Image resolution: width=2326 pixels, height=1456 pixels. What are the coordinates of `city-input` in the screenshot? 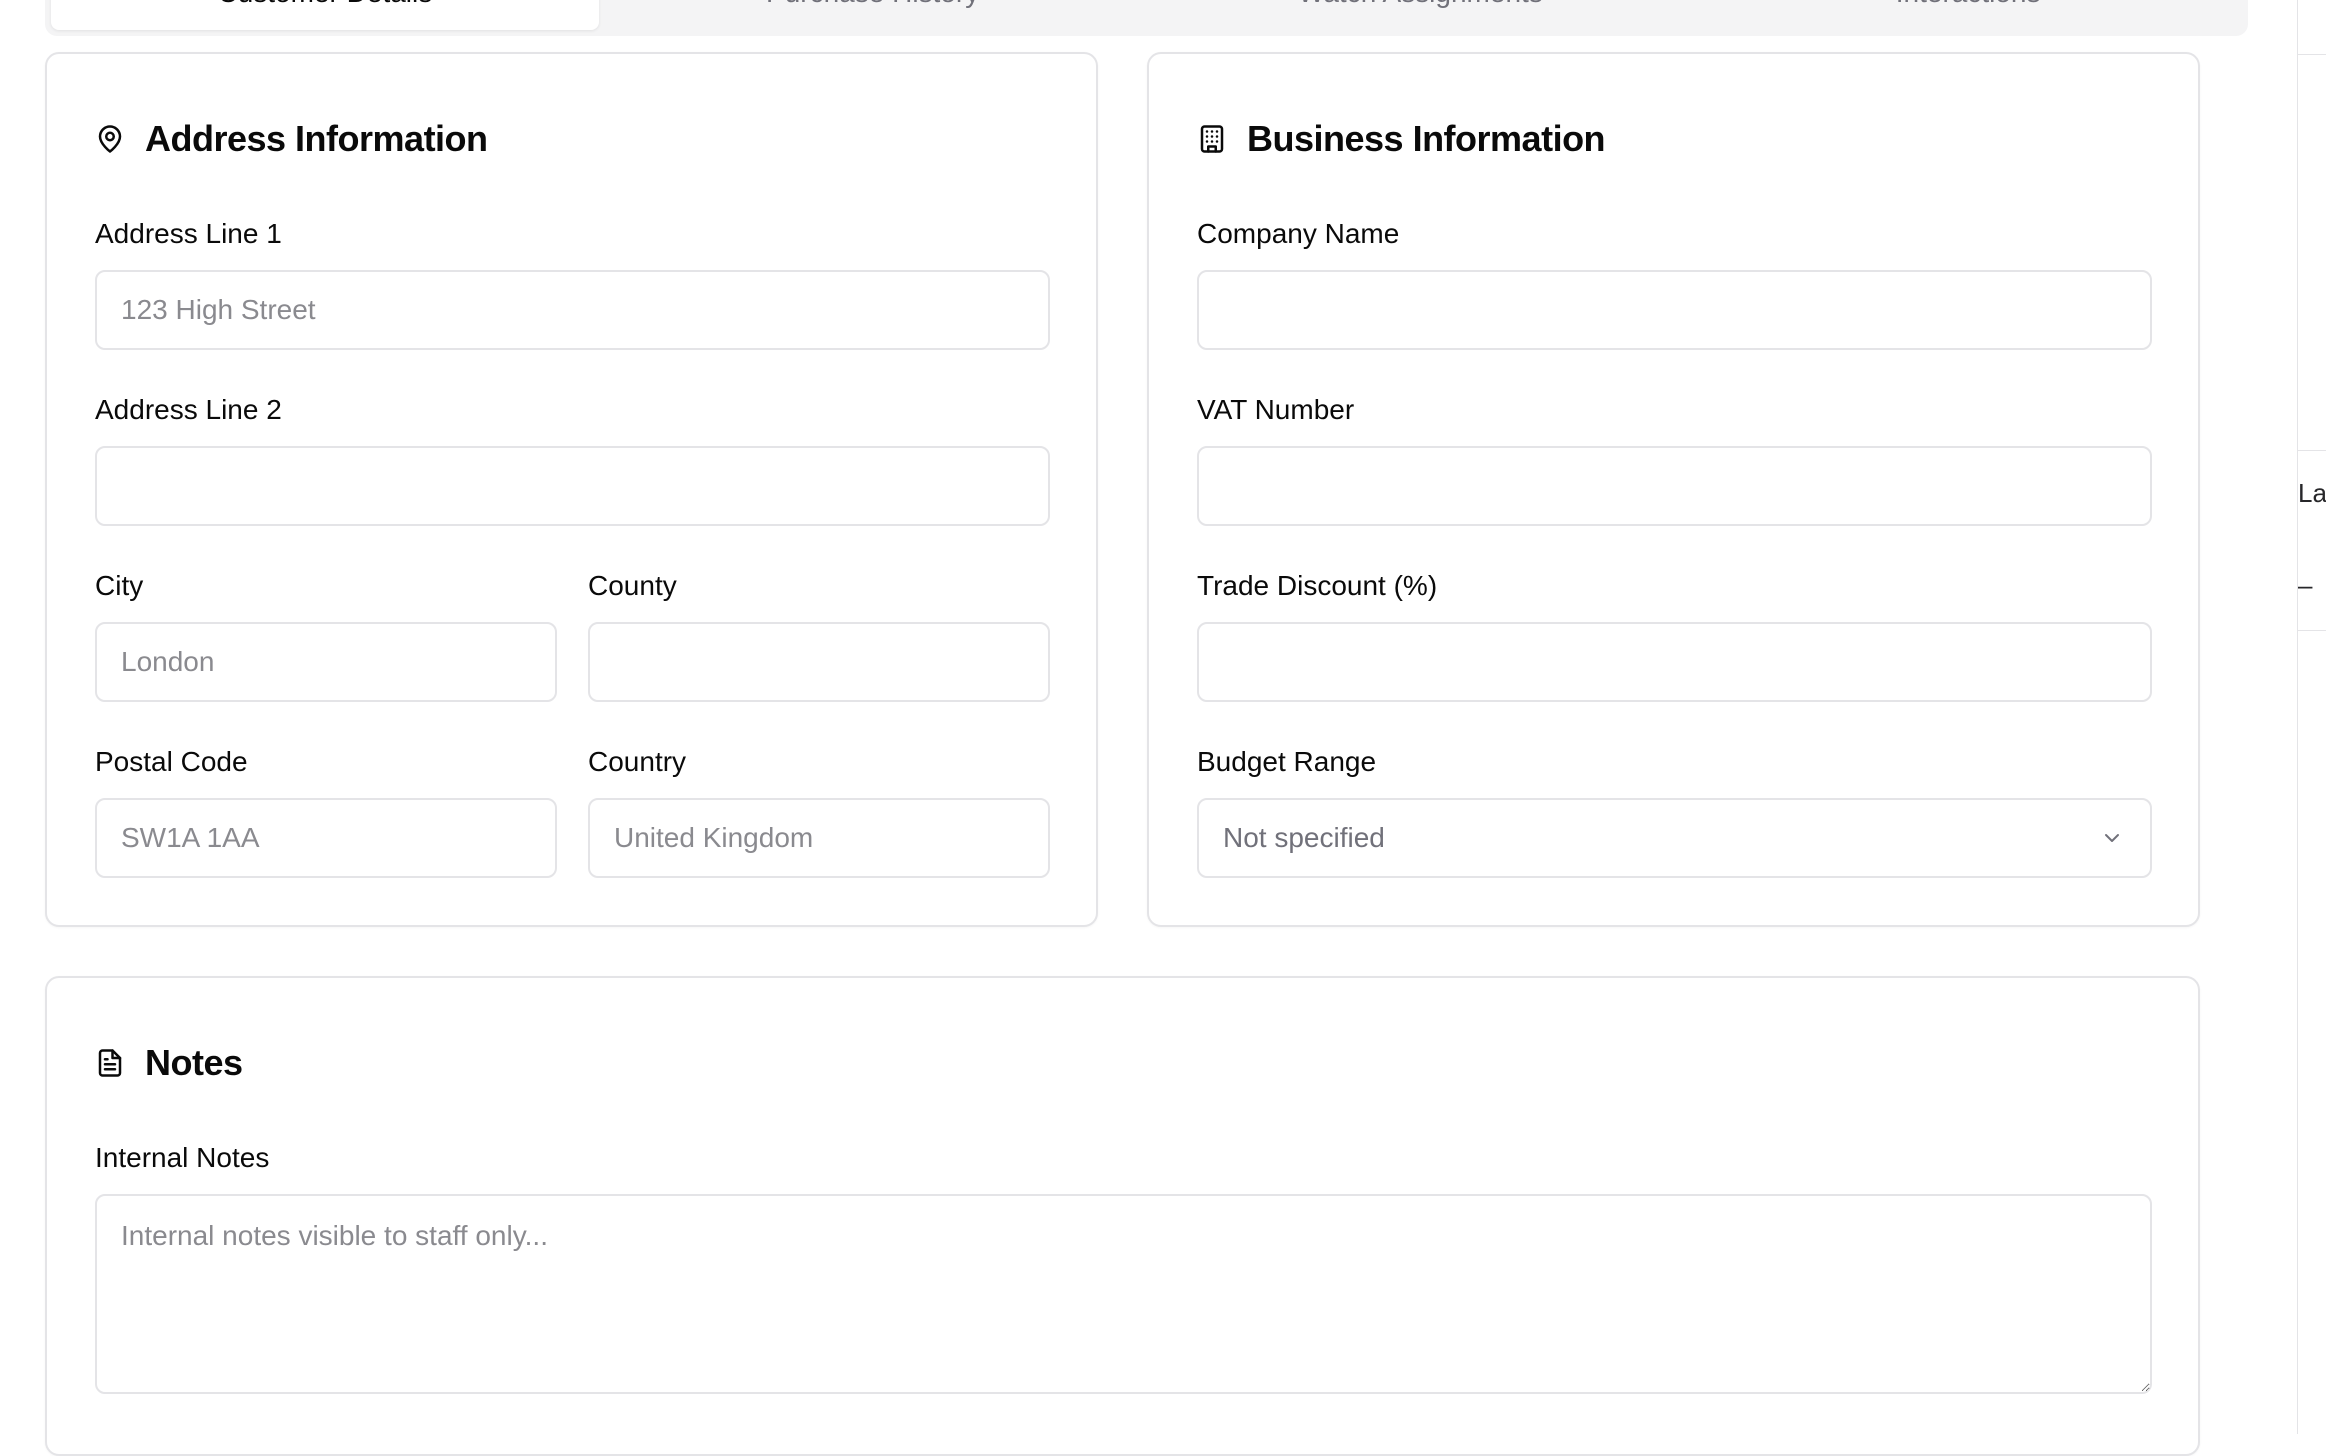 It's located at (326, 662).